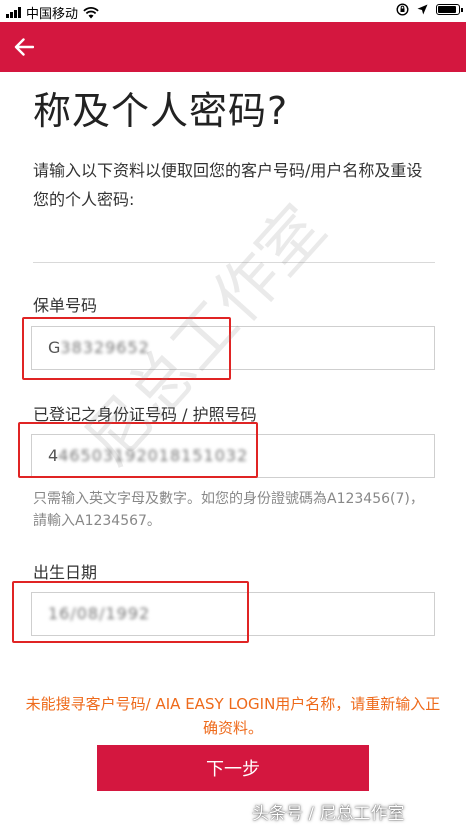 The width and height of the screenshot is (466, 833). I want to click on status-left: 中国移动, so click(52, 12).